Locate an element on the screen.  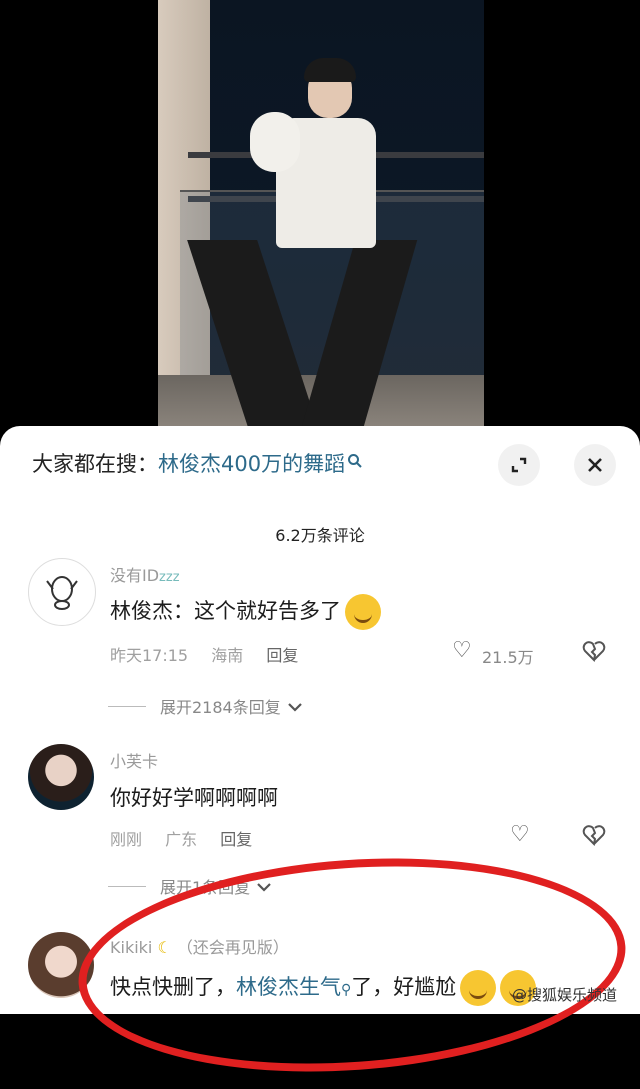
comment-time: 昨天17:15 is located at coordinates (149, 655).